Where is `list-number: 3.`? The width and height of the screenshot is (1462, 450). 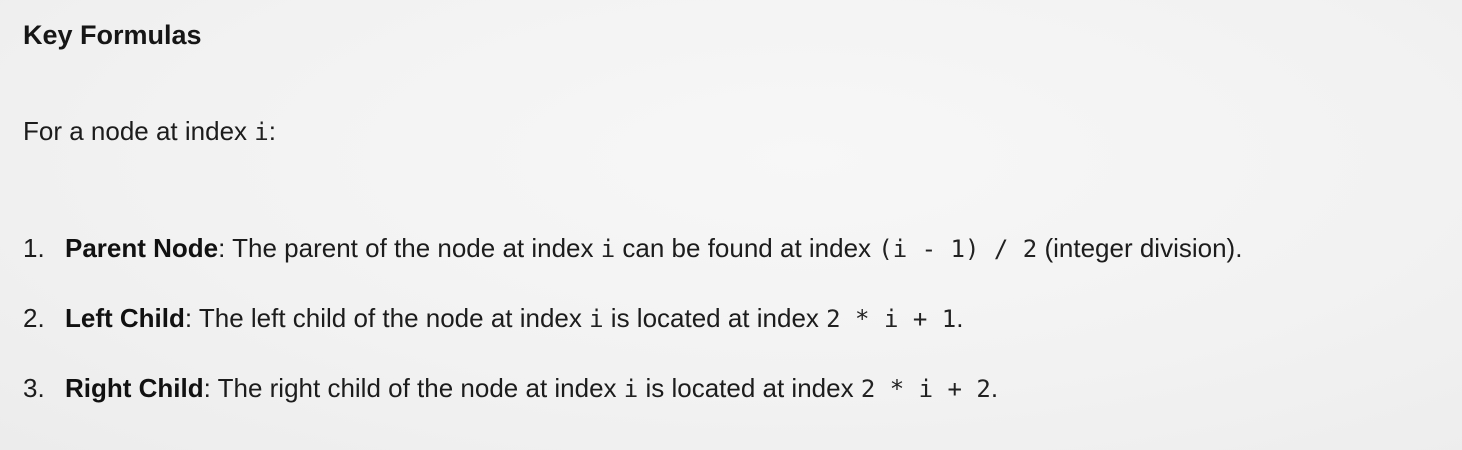 list-number: 3. is located at coordinates (34, 388).